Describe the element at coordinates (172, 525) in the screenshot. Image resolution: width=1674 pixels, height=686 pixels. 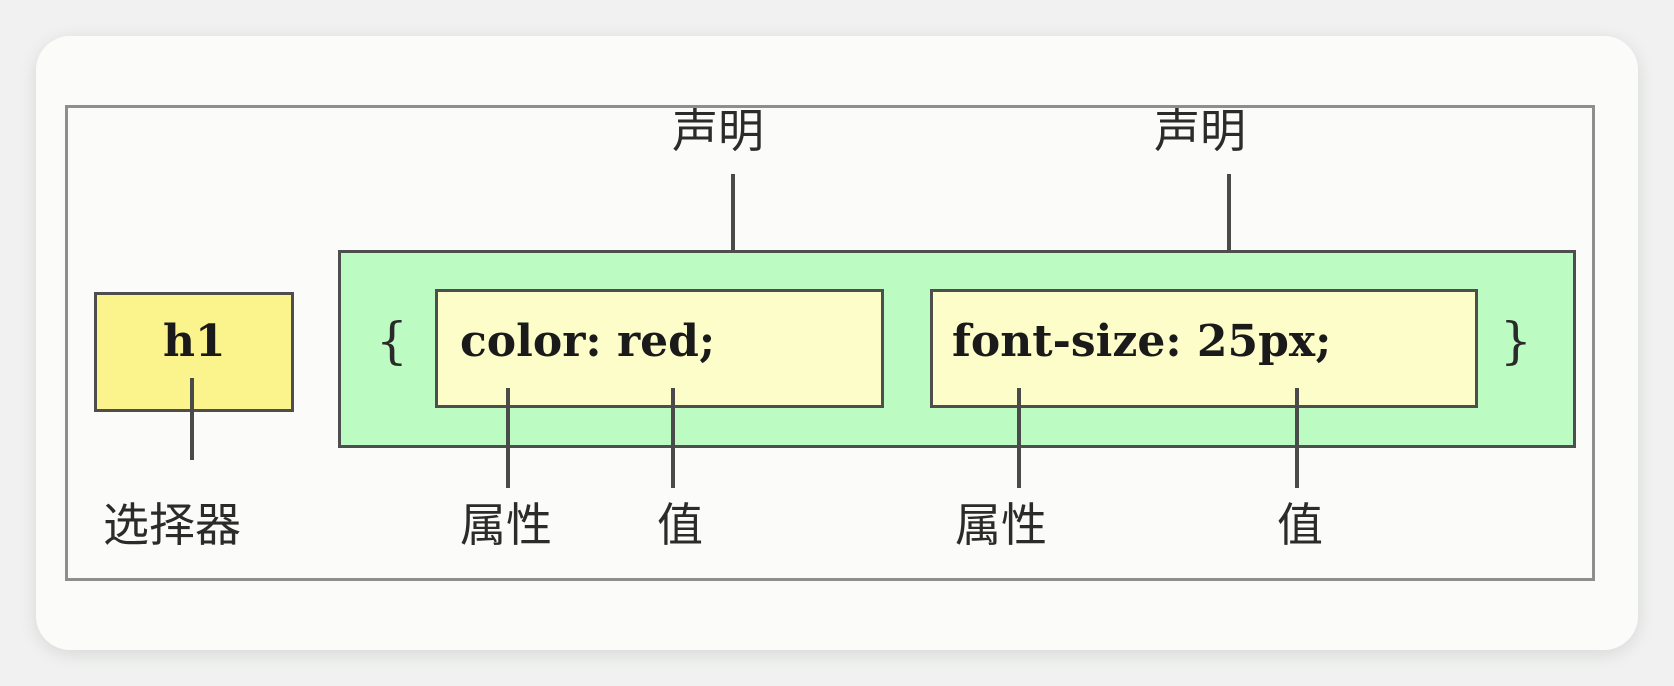
I see `selector-label: 选择器` at that location.